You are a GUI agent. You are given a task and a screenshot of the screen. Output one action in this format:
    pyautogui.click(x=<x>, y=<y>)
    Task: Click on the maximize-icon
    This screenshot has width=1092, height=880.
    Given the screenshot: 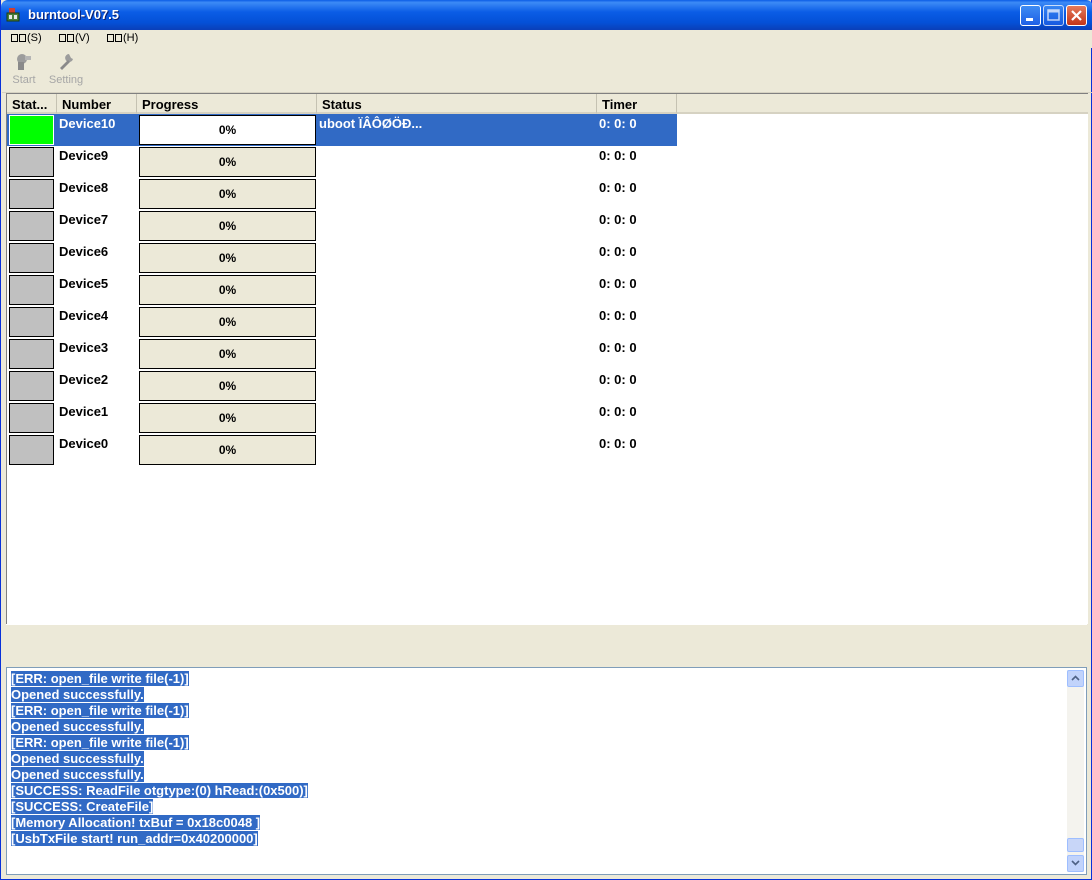 What is the action you would take?
    pyautogui.click(x=1053, y=15)
    